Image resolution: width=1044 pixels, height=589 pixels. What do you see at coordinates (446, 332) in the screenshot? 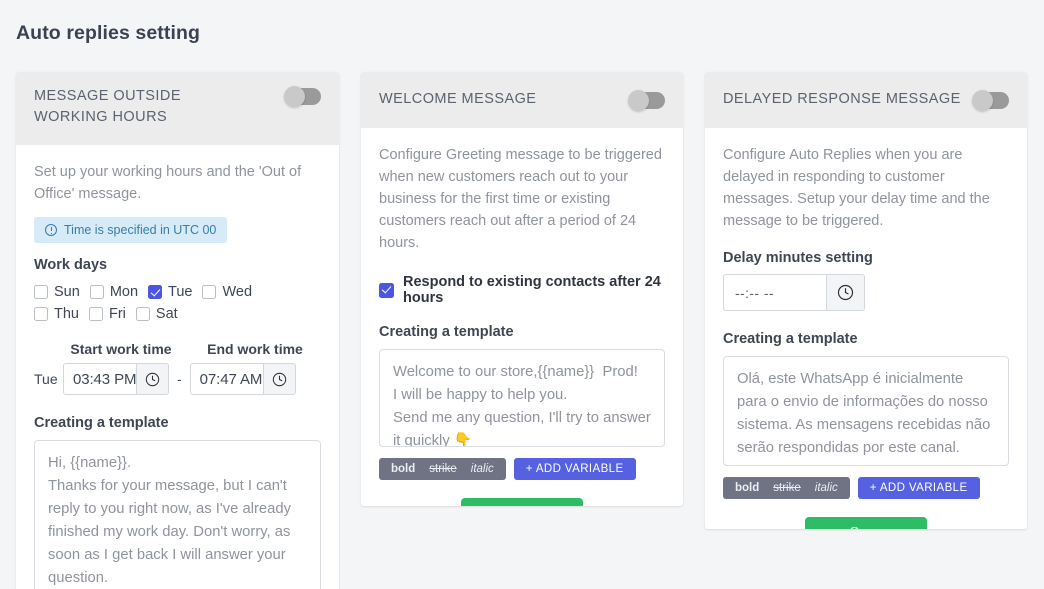
I see `template-label-welcome: Creating a template` at bounding box center [446, 332].